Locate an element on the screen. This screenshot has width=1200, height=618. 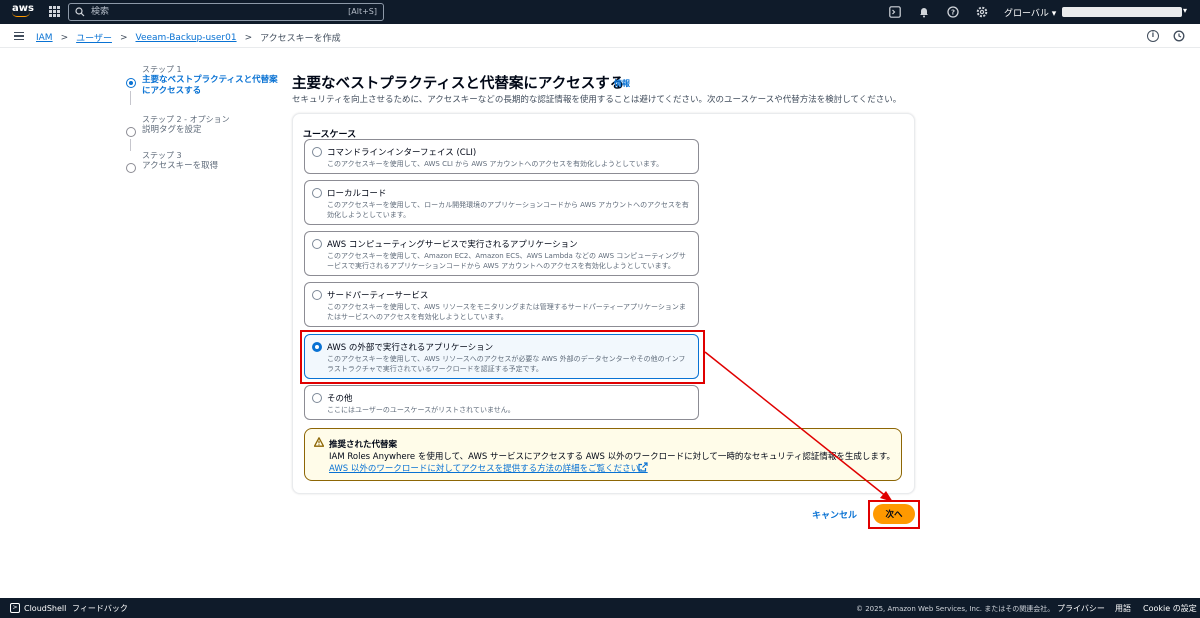
settings-icon is located at coordinates (982, 12).